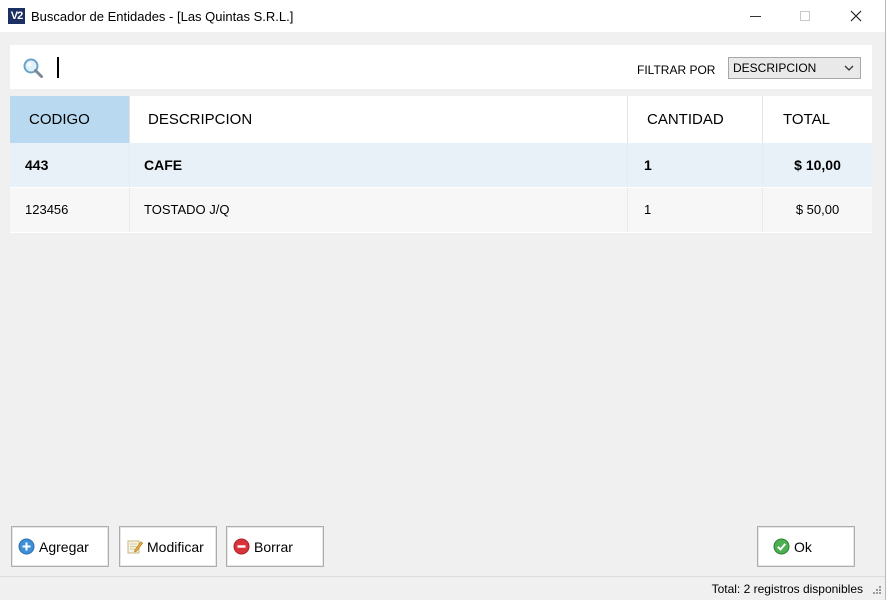 The image size is (886, 600). What do you see at coordinates (16, 16) in the screenshot?
I see `app-logo-icon: V2` at bounding box center [16, 16].